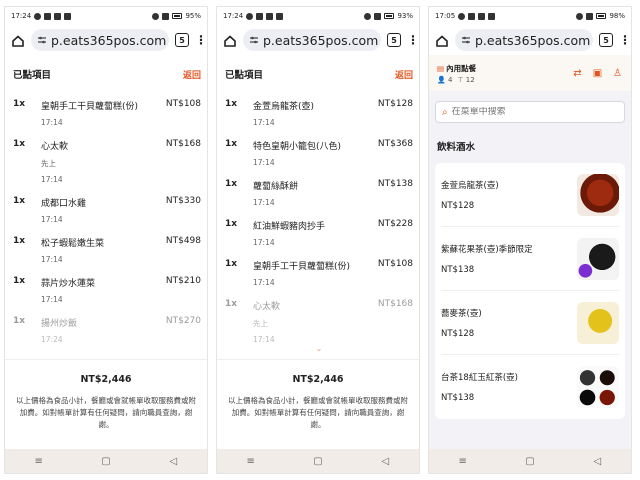  Describe the element at coordinates (389, 16) in the screenshot. I see `battery-icon` at that location.